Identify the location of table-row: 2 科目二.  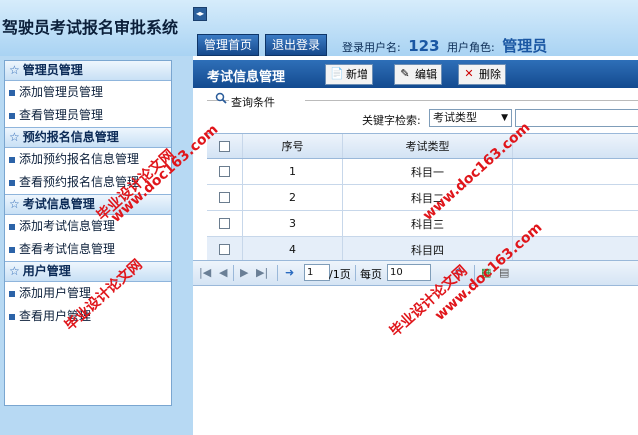
(422, 198).